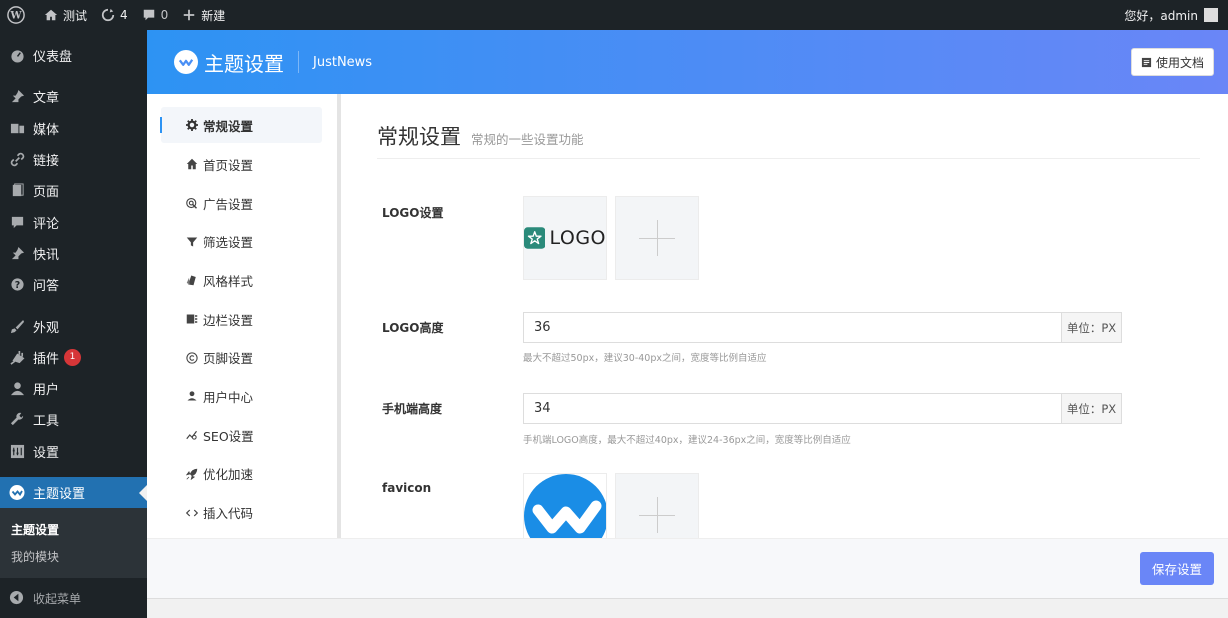 The height and width of the screenshot is (618, 1228). I want to click on logo-height-hint: 最大不超过50px，建议30-40px之间，宽度等比例自适应, so click(645, 358).